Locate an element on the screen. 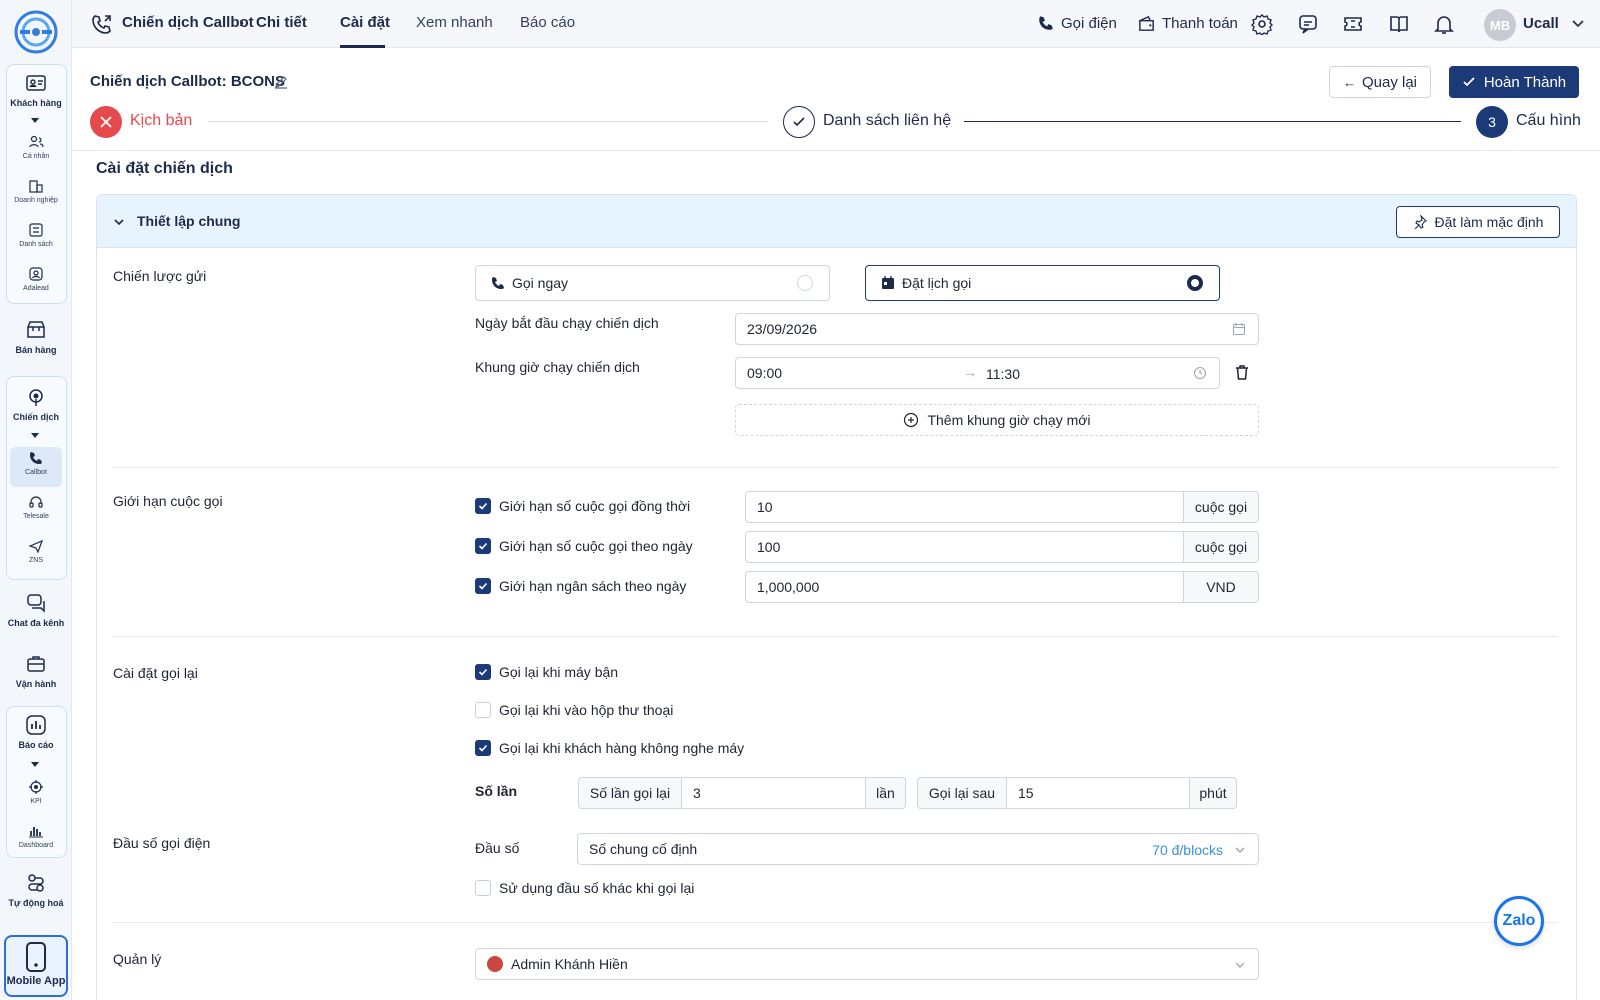 This screenshot has width=1600, height=1000. step-1-error-icon is located at coordinates (106, 122).